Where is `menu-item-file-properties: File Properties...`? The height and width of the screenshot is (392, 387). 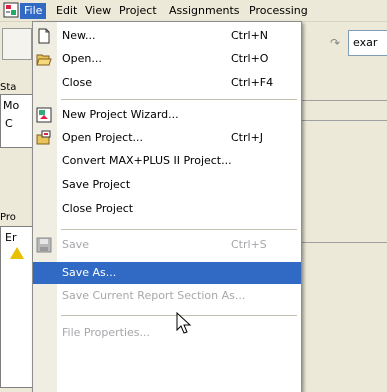
menu-item-file-properties: File Properties... is located at coordinates (167, 333).